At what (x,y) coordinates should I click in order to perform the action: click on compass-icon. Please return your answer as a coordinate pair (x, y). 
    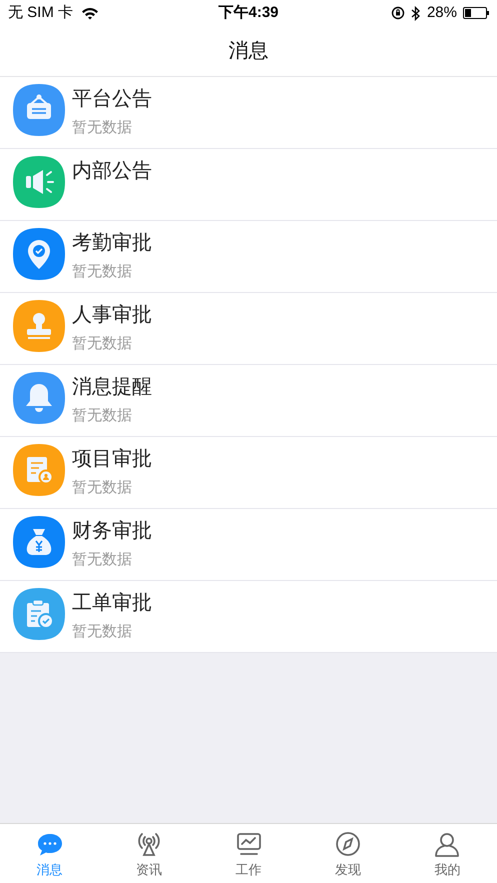
    Looking at the image, I should click on (348, 844).